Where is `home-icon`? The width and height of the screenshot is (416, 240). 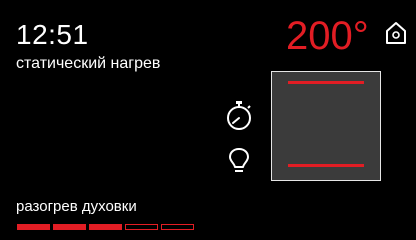 home-icon is located at coordinates (396, 33).